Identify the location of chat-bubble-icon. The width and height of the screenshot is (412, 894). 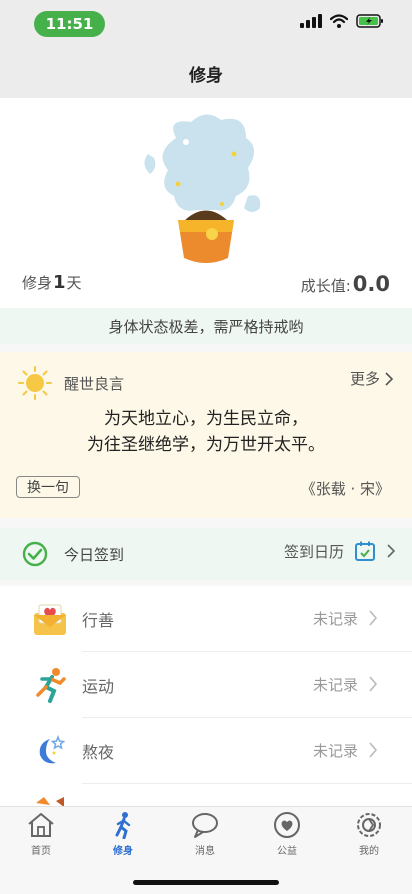
(205, 825).